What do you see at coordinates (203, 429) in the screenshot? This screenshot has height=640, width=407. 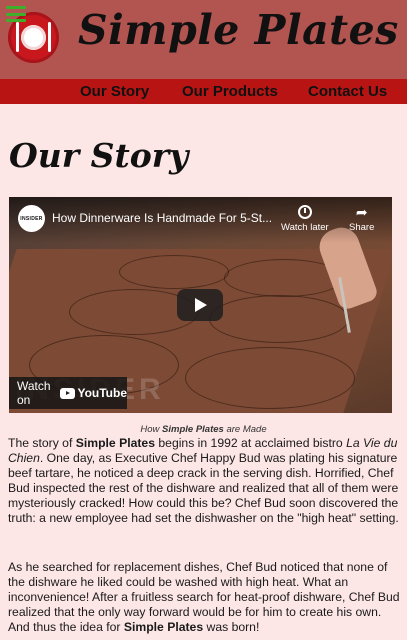 I see `video-caption: How Simple Plates are Made` at bounding box center [203, 429].